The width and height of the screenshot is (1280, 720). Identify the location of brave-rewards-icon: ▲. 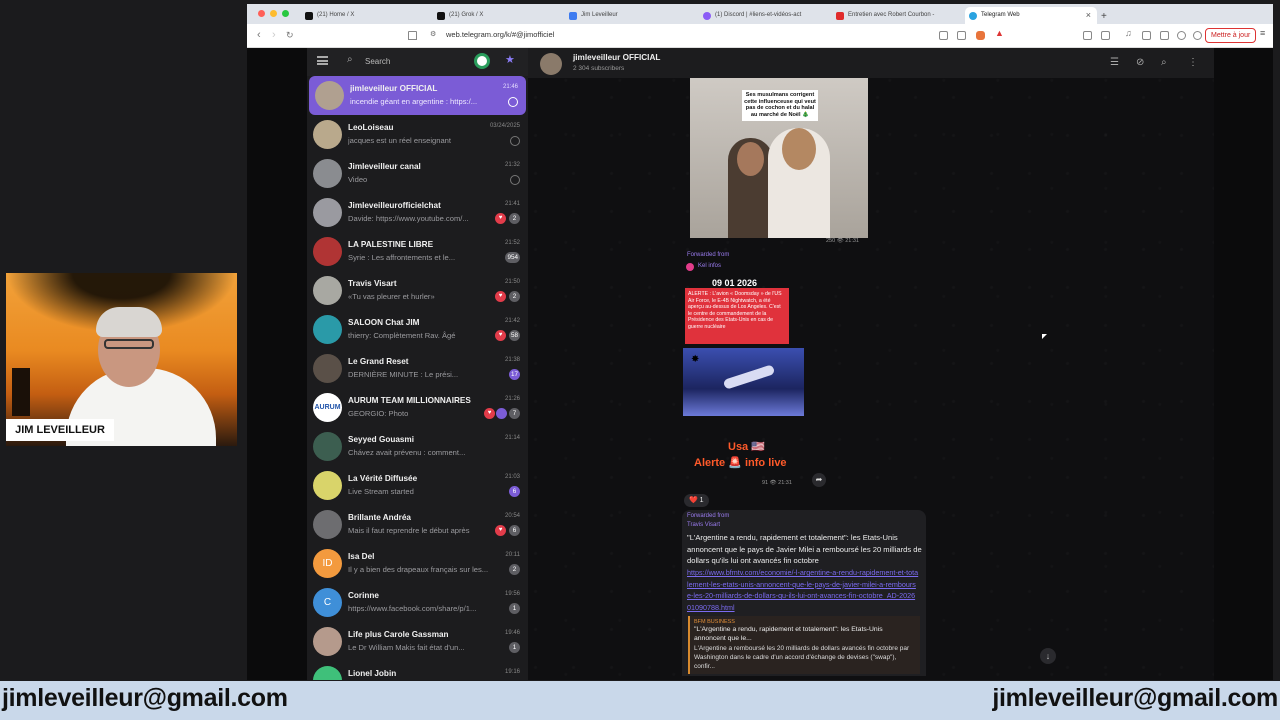
(999, 33).